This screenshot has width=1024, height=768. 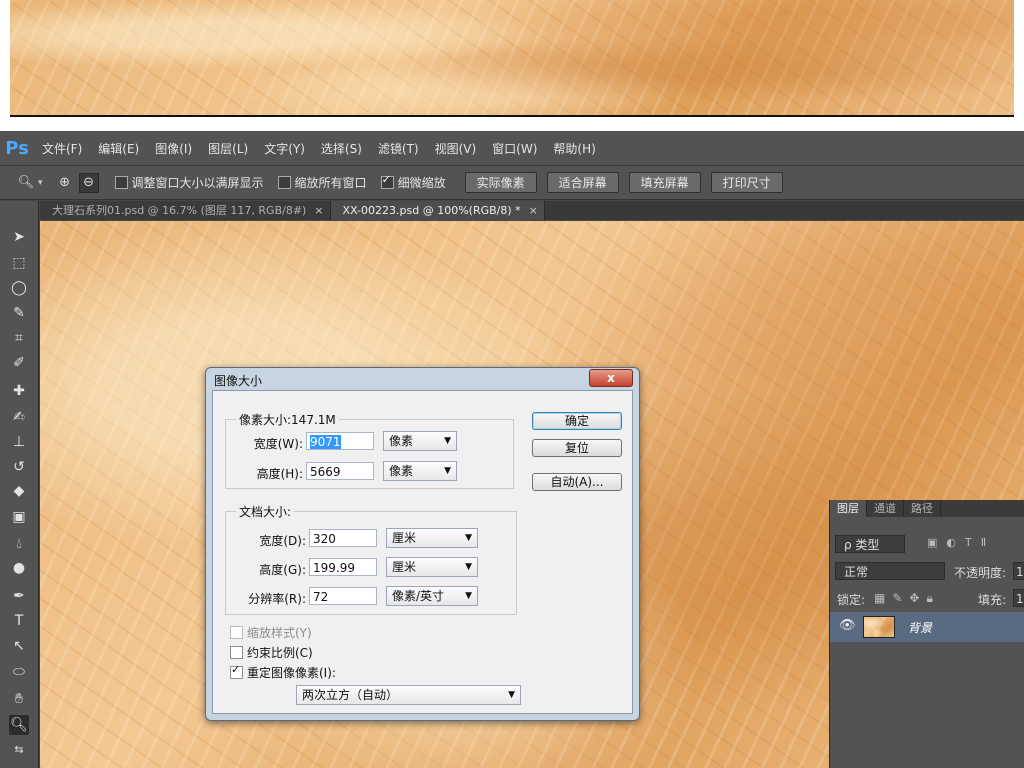 I want to click on gradient-icon: ▣, so click(x=19, y=517).